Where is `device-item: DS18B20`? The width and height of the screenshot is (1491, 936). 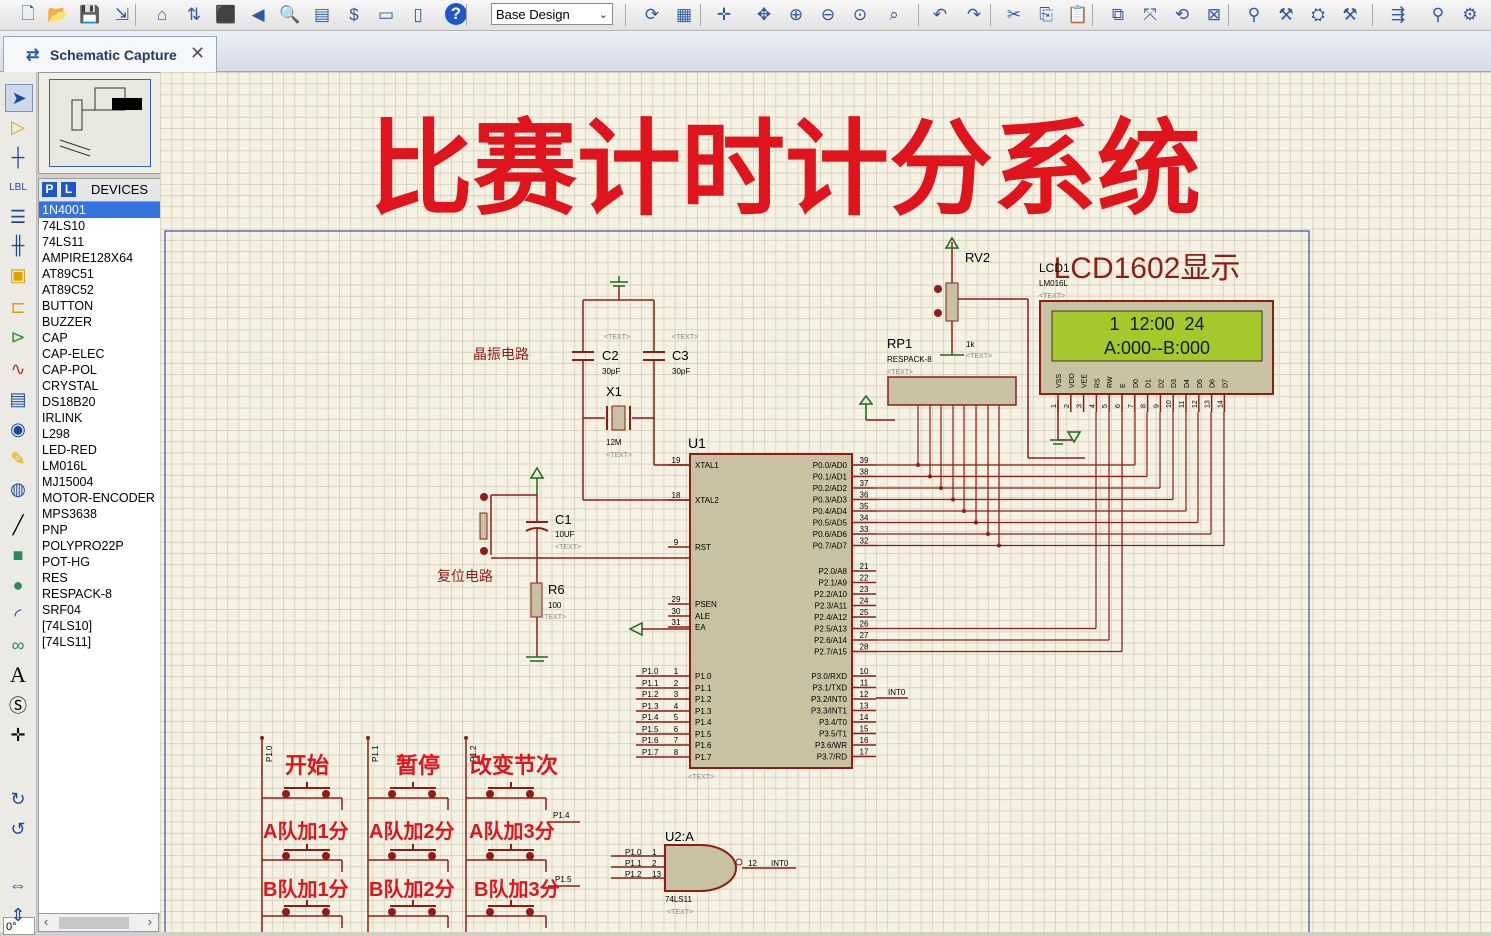 device-item: DS18B20 is located at coordinates (99, 402).